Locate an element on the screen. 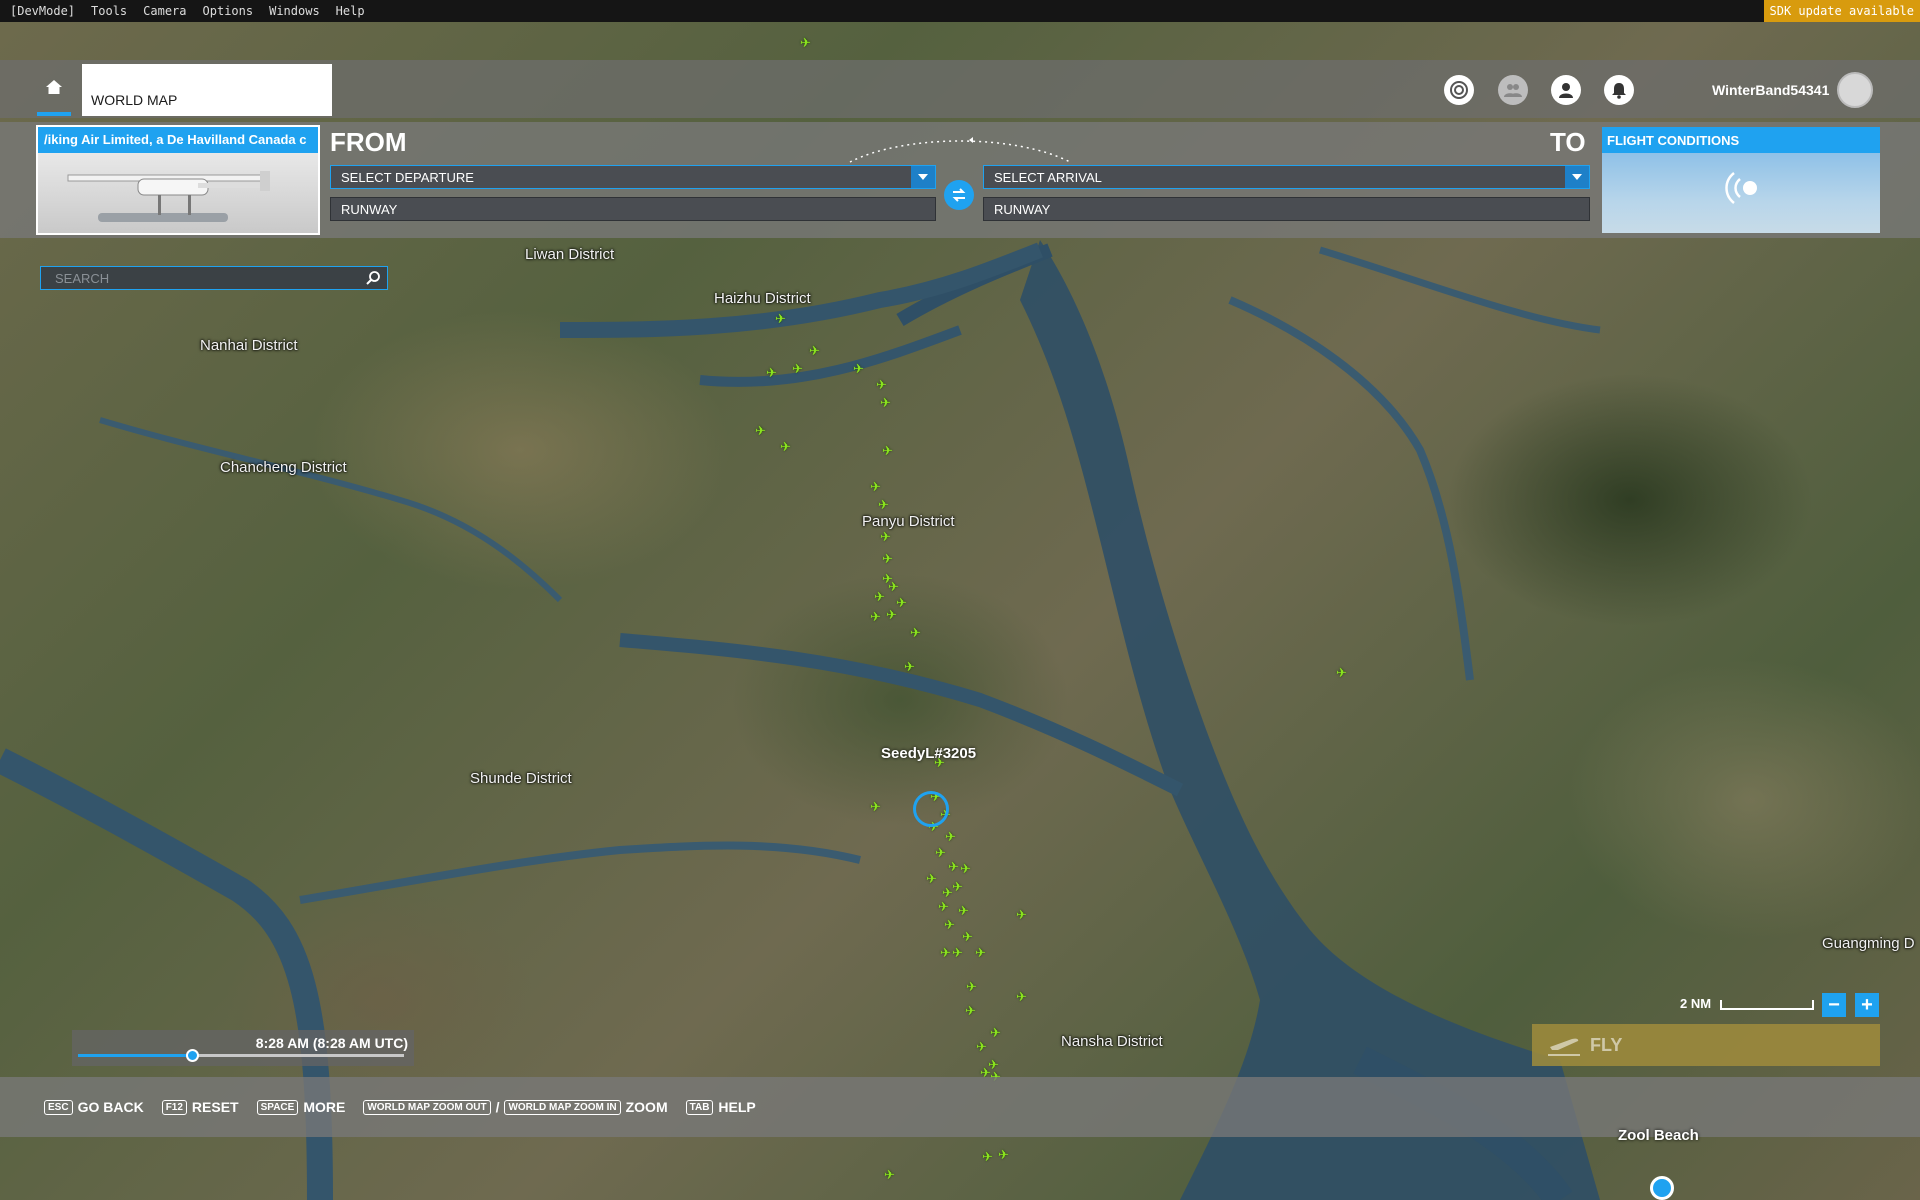  friends-button is located at coordinates (1513, 90).